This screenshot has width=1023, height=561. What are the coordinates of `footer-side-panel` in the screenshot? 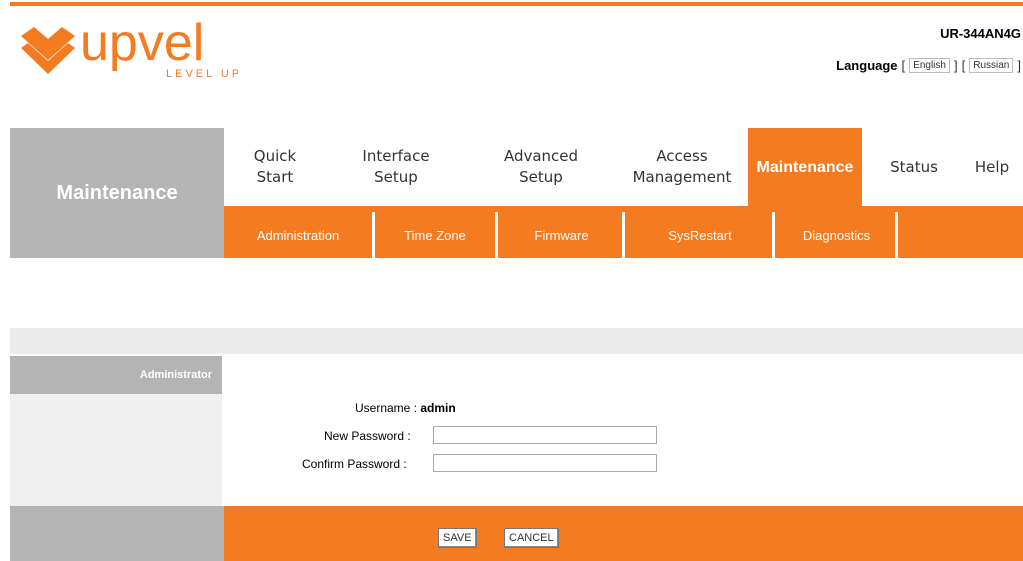 It's located at (117, 533).